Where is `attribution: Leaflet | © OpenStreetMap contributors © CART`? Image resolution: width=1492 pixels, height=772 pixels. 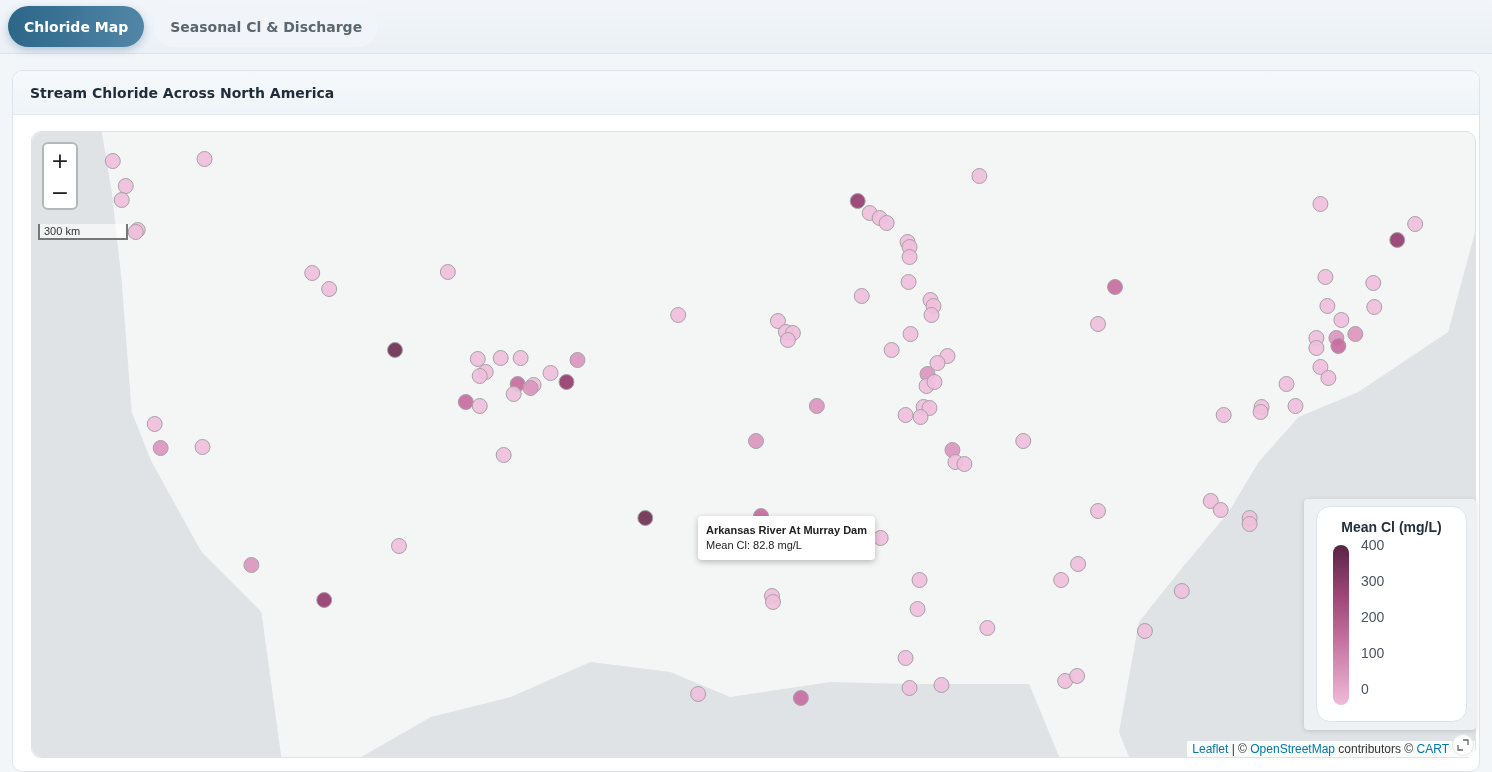 attribution: Leaflet | © OpenStreetMap contributors © CART is located at coordinates (1331, 749).